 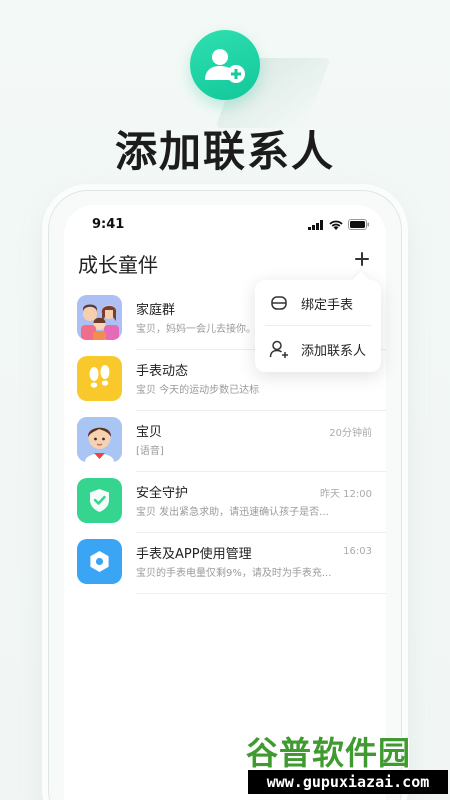 What do you see at coordinates (99, 439) in the screenshot?
I see `child-avatar` at bounding box center [99, 439].